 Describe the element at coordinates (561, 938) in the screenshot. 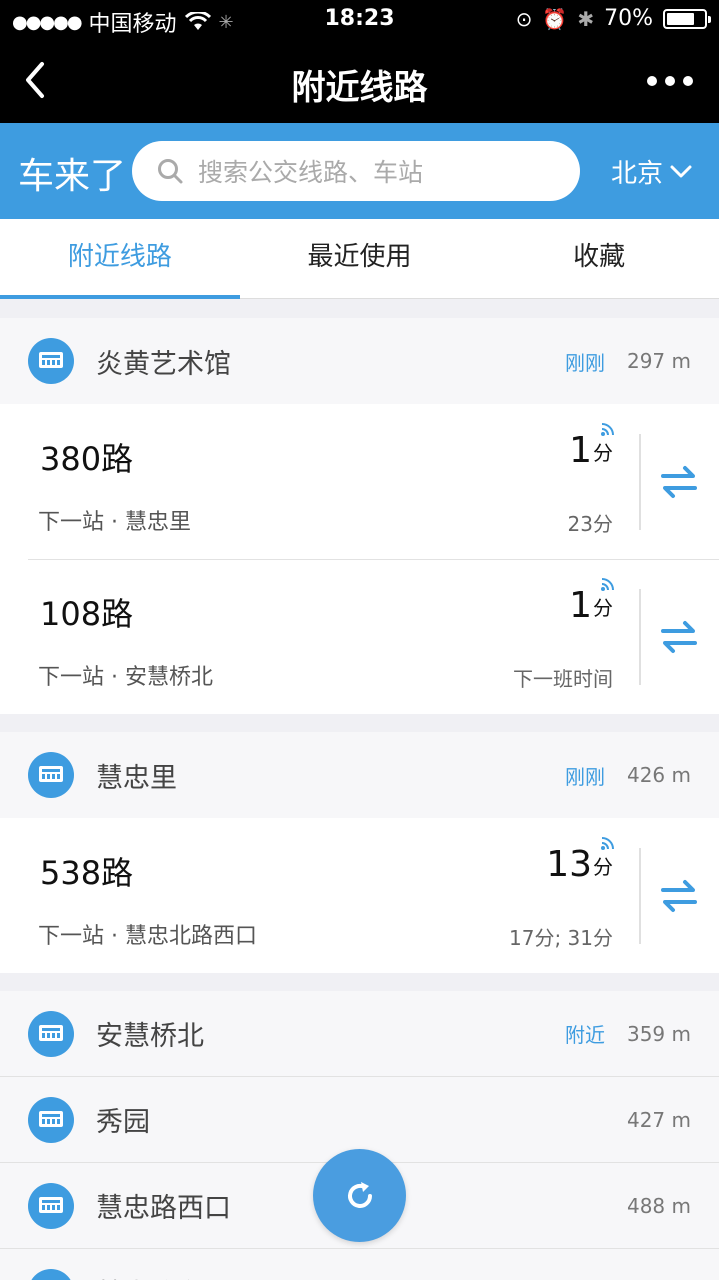

I see `next-arrivals: 17分; 31分` at that location.